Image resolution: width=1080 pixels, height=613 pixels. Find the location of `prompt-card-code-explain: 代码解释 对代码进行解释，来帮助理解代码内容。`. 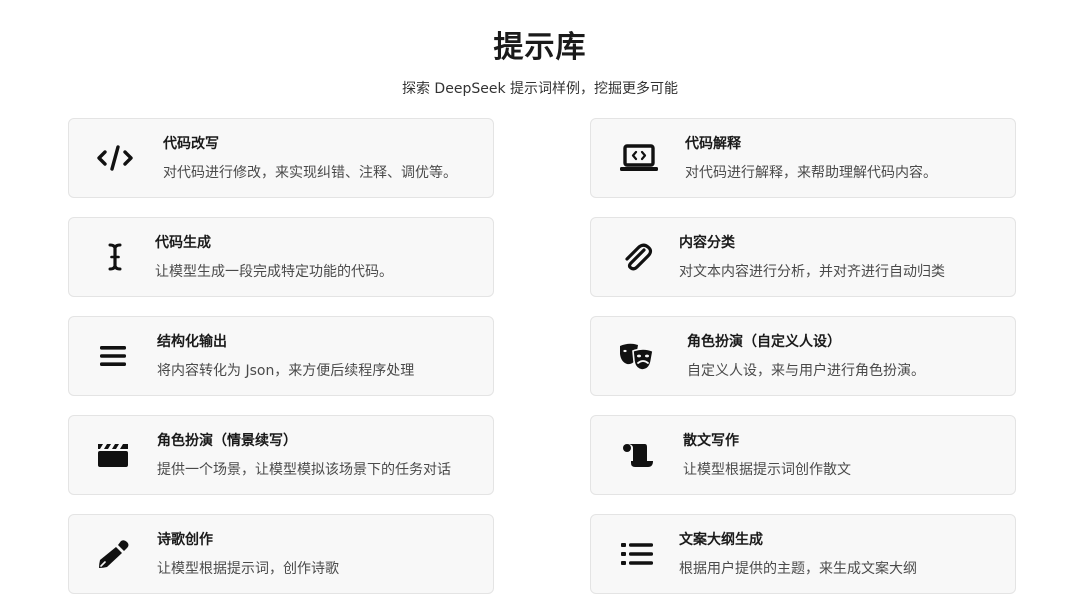

prompt-card-code-explain: 代码解释 对代码进行解释，来帮助理解代码内容。 is located at coordinates (803, 158).